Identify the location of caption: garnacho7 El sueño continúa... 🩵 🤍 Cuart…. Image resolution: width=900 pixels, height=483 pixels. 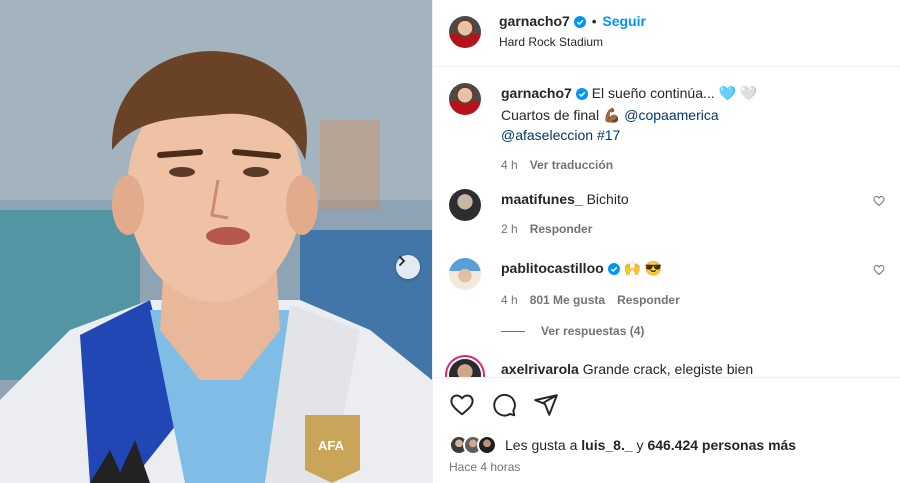
(669, 128).